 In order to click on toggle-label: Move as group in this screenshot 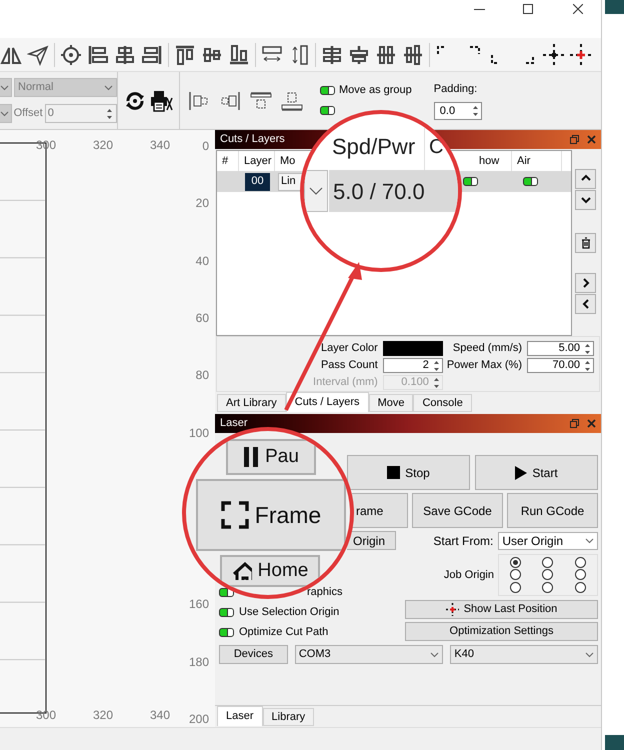, I will do `click(375, 90)`.